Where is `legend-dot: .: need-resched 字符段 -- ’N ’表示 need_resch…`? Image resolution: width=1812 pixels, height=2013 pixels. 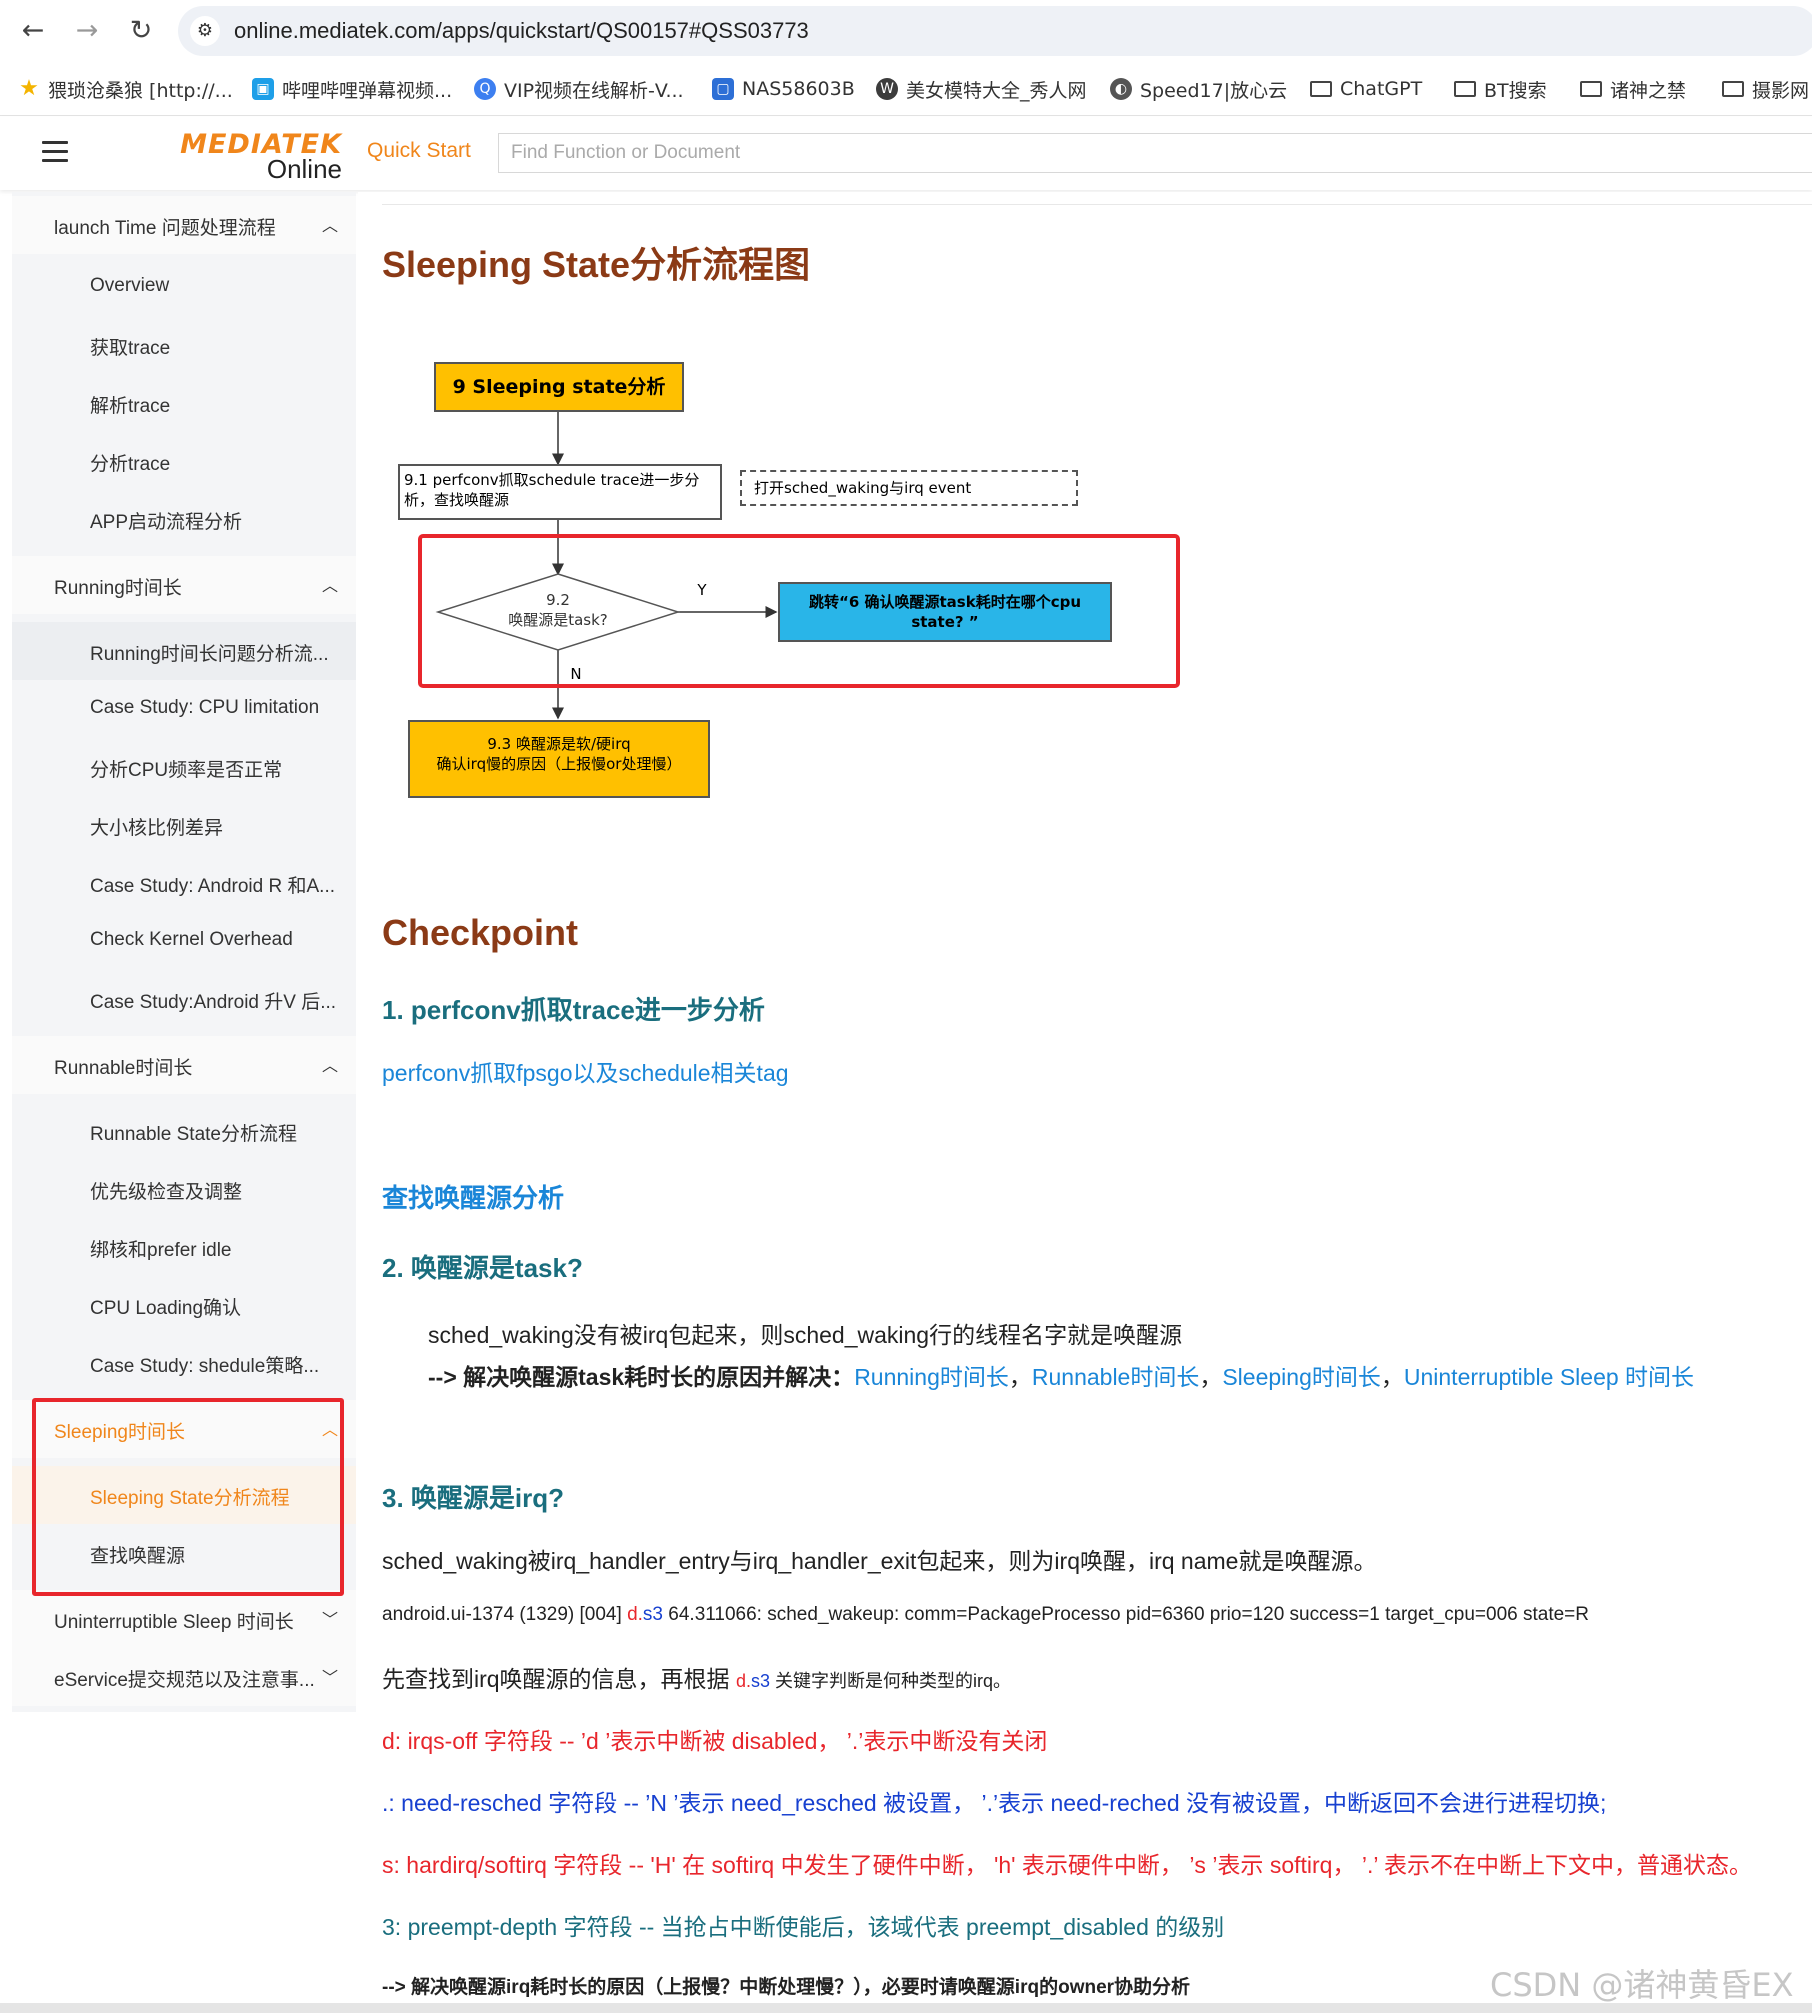
legend-dot: .: need-resched 字符段 -- ’N ’表示 need_resch… is located at coordinates (994, 1803).